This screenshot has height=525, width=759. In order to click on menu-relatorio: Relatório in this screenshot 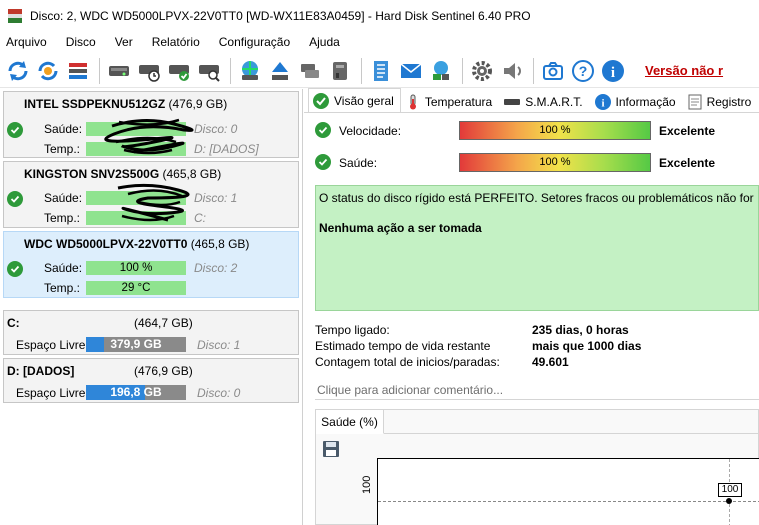, I will do `click(176, 42)`.